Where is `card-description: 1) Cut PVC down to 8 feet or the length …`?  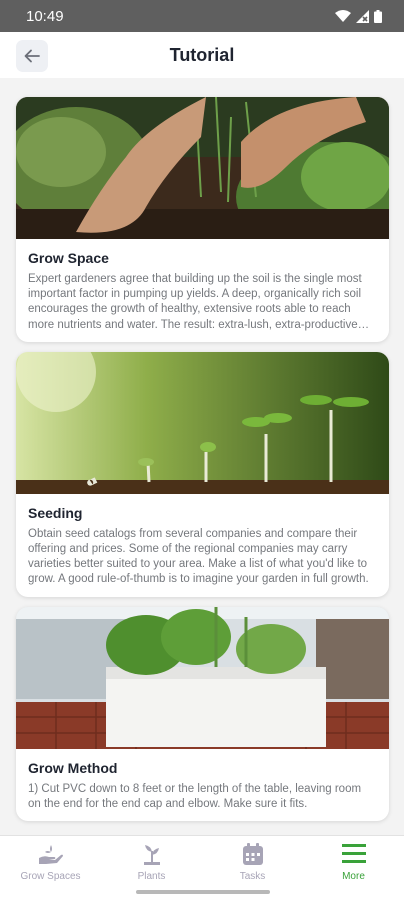 card-description: 1) Cut PVC down to 8 feet or the length … is located at coordinates (195, 796).